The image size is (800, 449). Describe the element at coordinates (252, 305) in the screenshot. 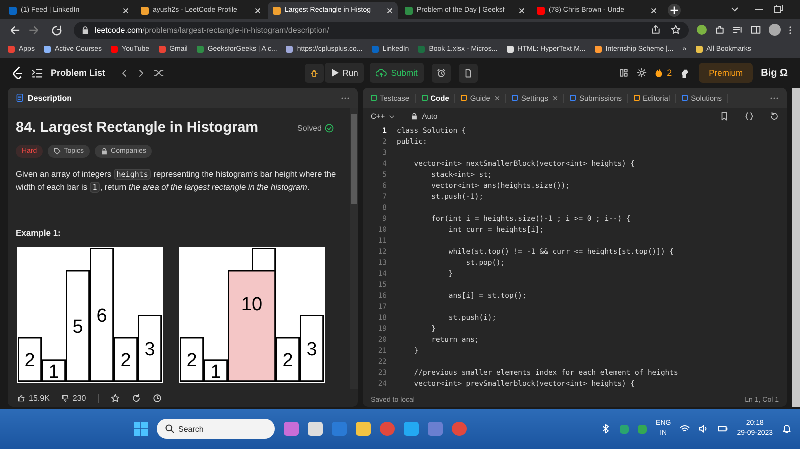

I see `area-label: 10` at that location.